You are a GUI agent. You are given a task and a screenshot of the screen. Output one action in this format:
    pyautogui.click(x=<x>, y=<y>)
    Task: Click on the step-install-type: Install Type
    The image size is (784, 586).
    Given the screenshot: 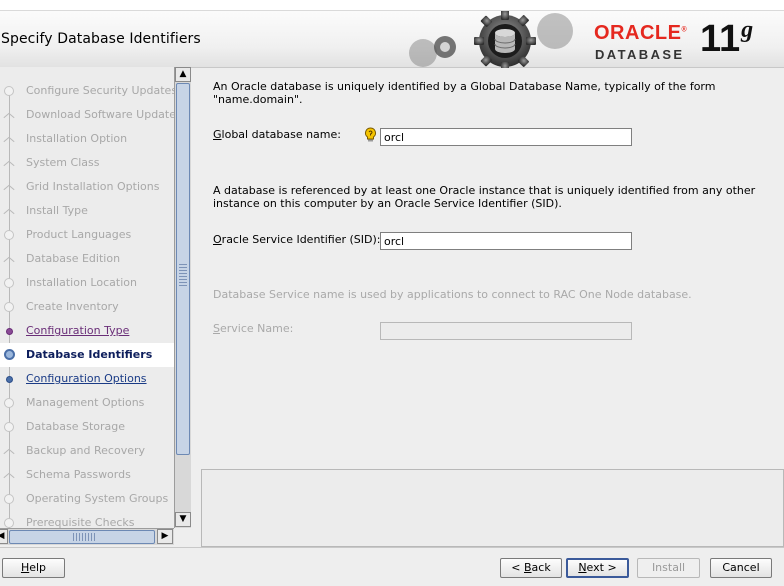 What is the action you would take?
    pyautogui.click(x=87, y=211)
    